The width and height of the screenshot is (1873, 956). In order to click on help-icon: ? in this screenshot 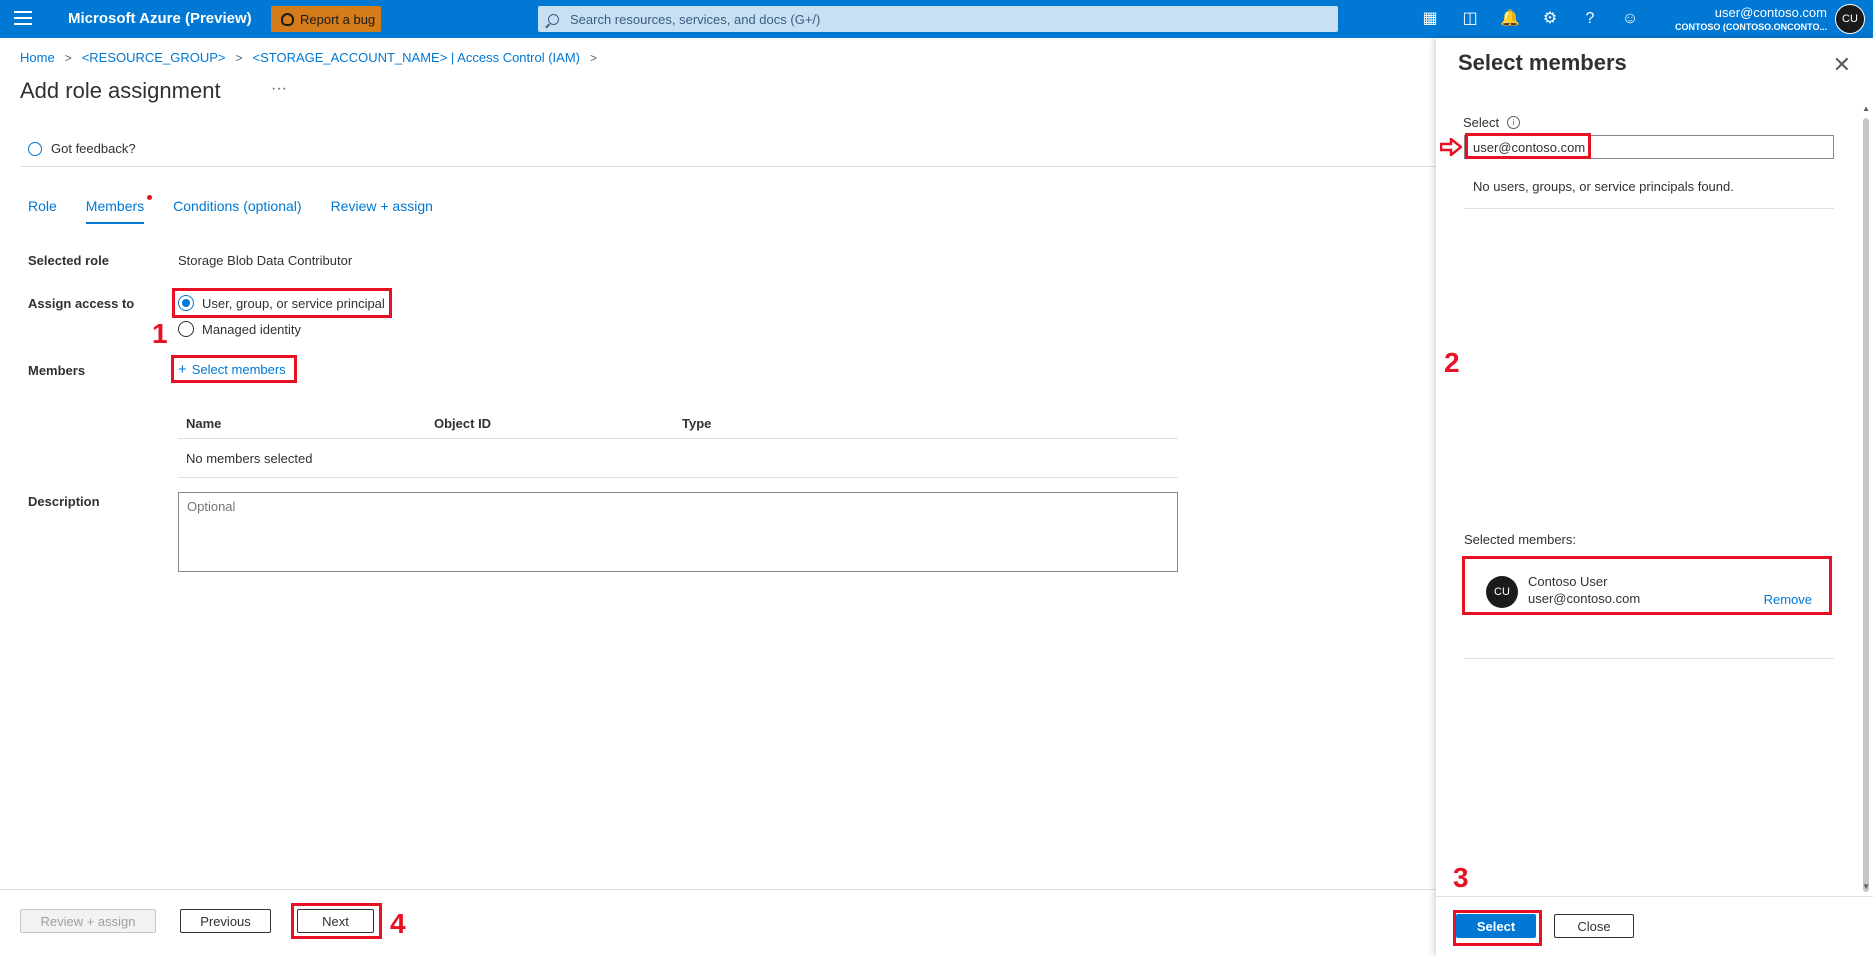, I will do `click(1590, 19)`.